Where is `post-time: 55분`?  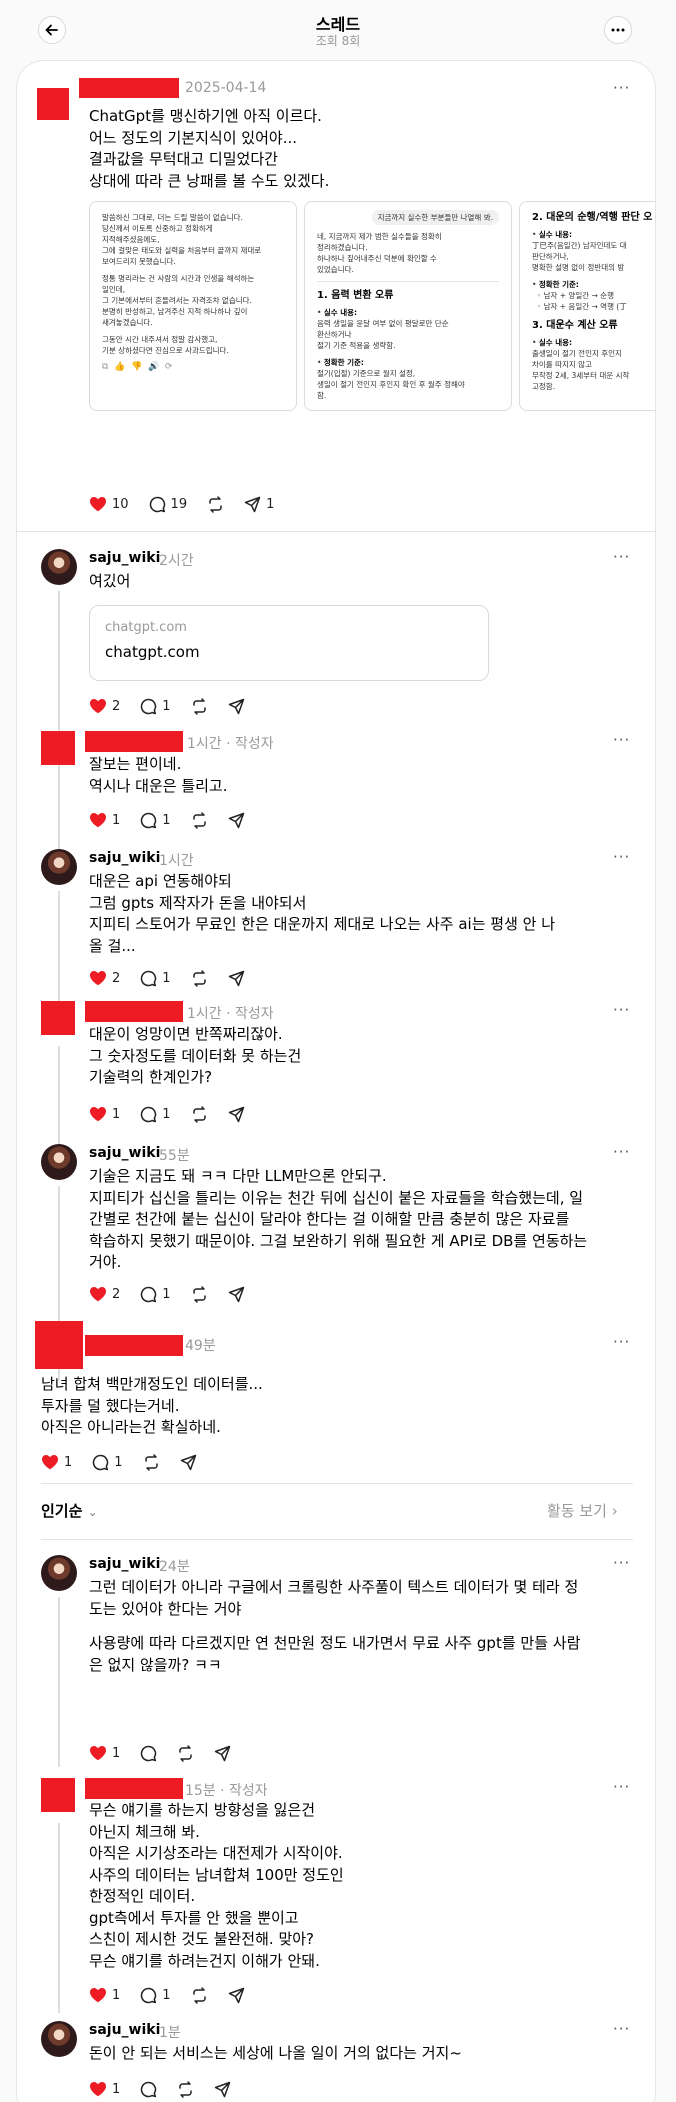
post-time: 55분 is located at coordinates (174, 1156).